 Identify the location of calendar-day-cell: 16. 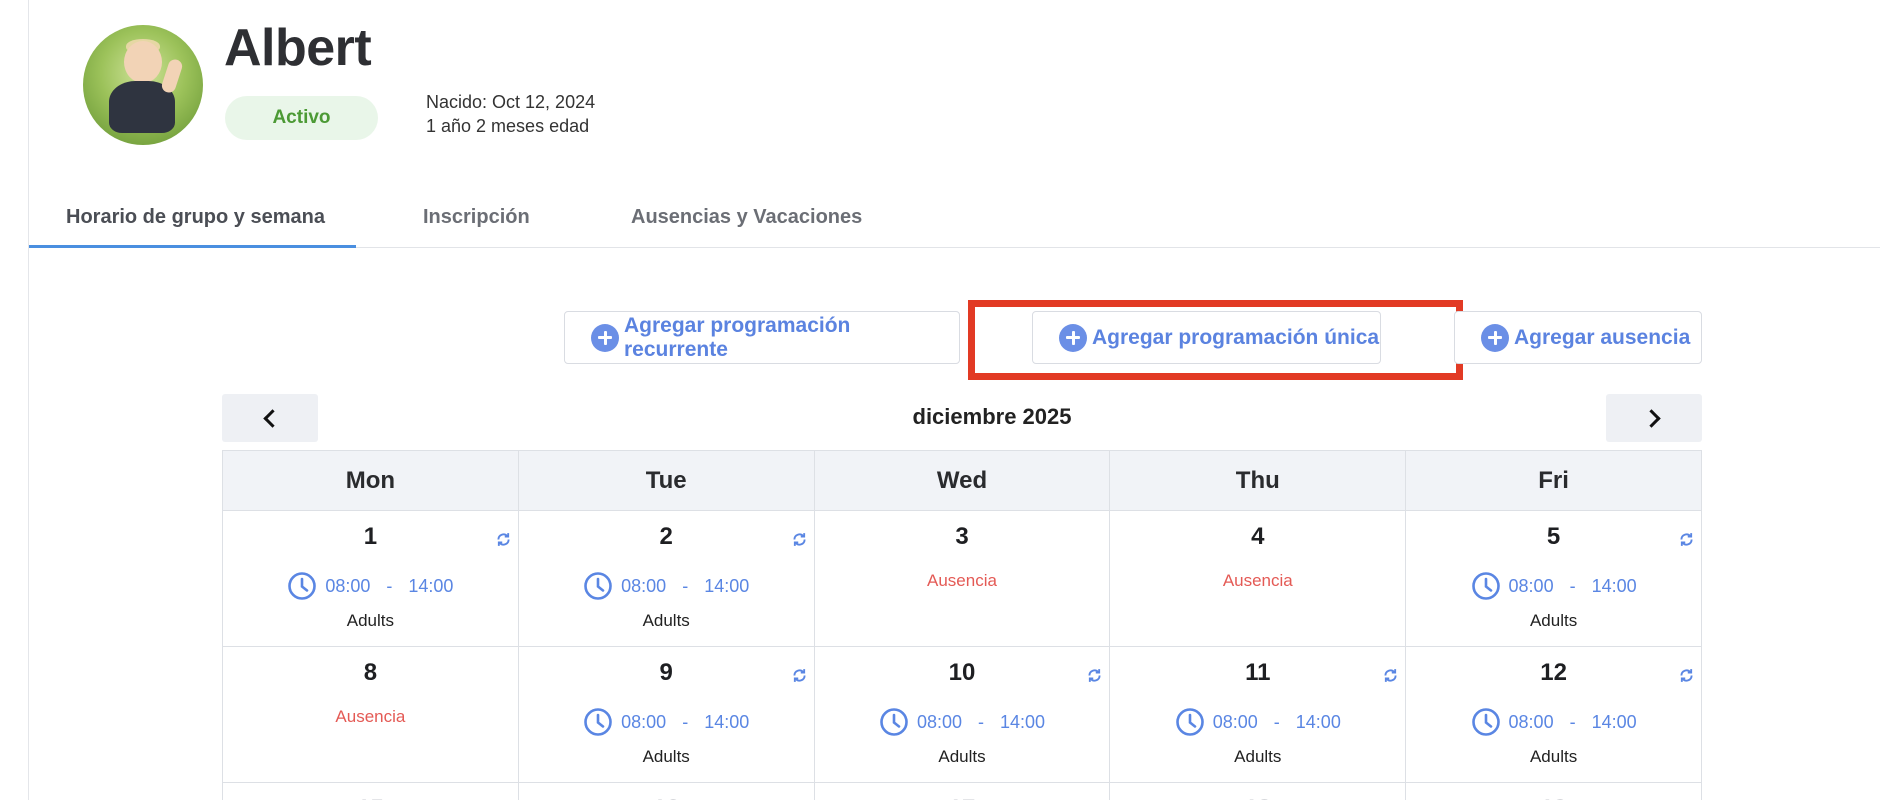
(667, 791).